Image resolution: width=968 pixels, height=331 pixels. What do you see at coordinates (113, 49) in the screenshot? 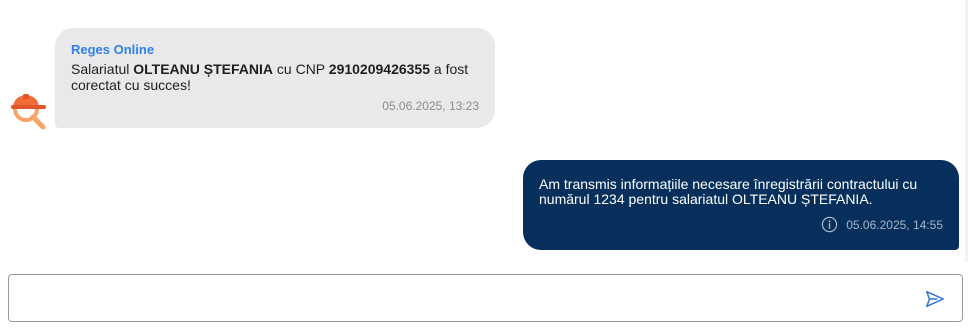
I see `message-sender: Reges Online` at bounding box center [113, 49].